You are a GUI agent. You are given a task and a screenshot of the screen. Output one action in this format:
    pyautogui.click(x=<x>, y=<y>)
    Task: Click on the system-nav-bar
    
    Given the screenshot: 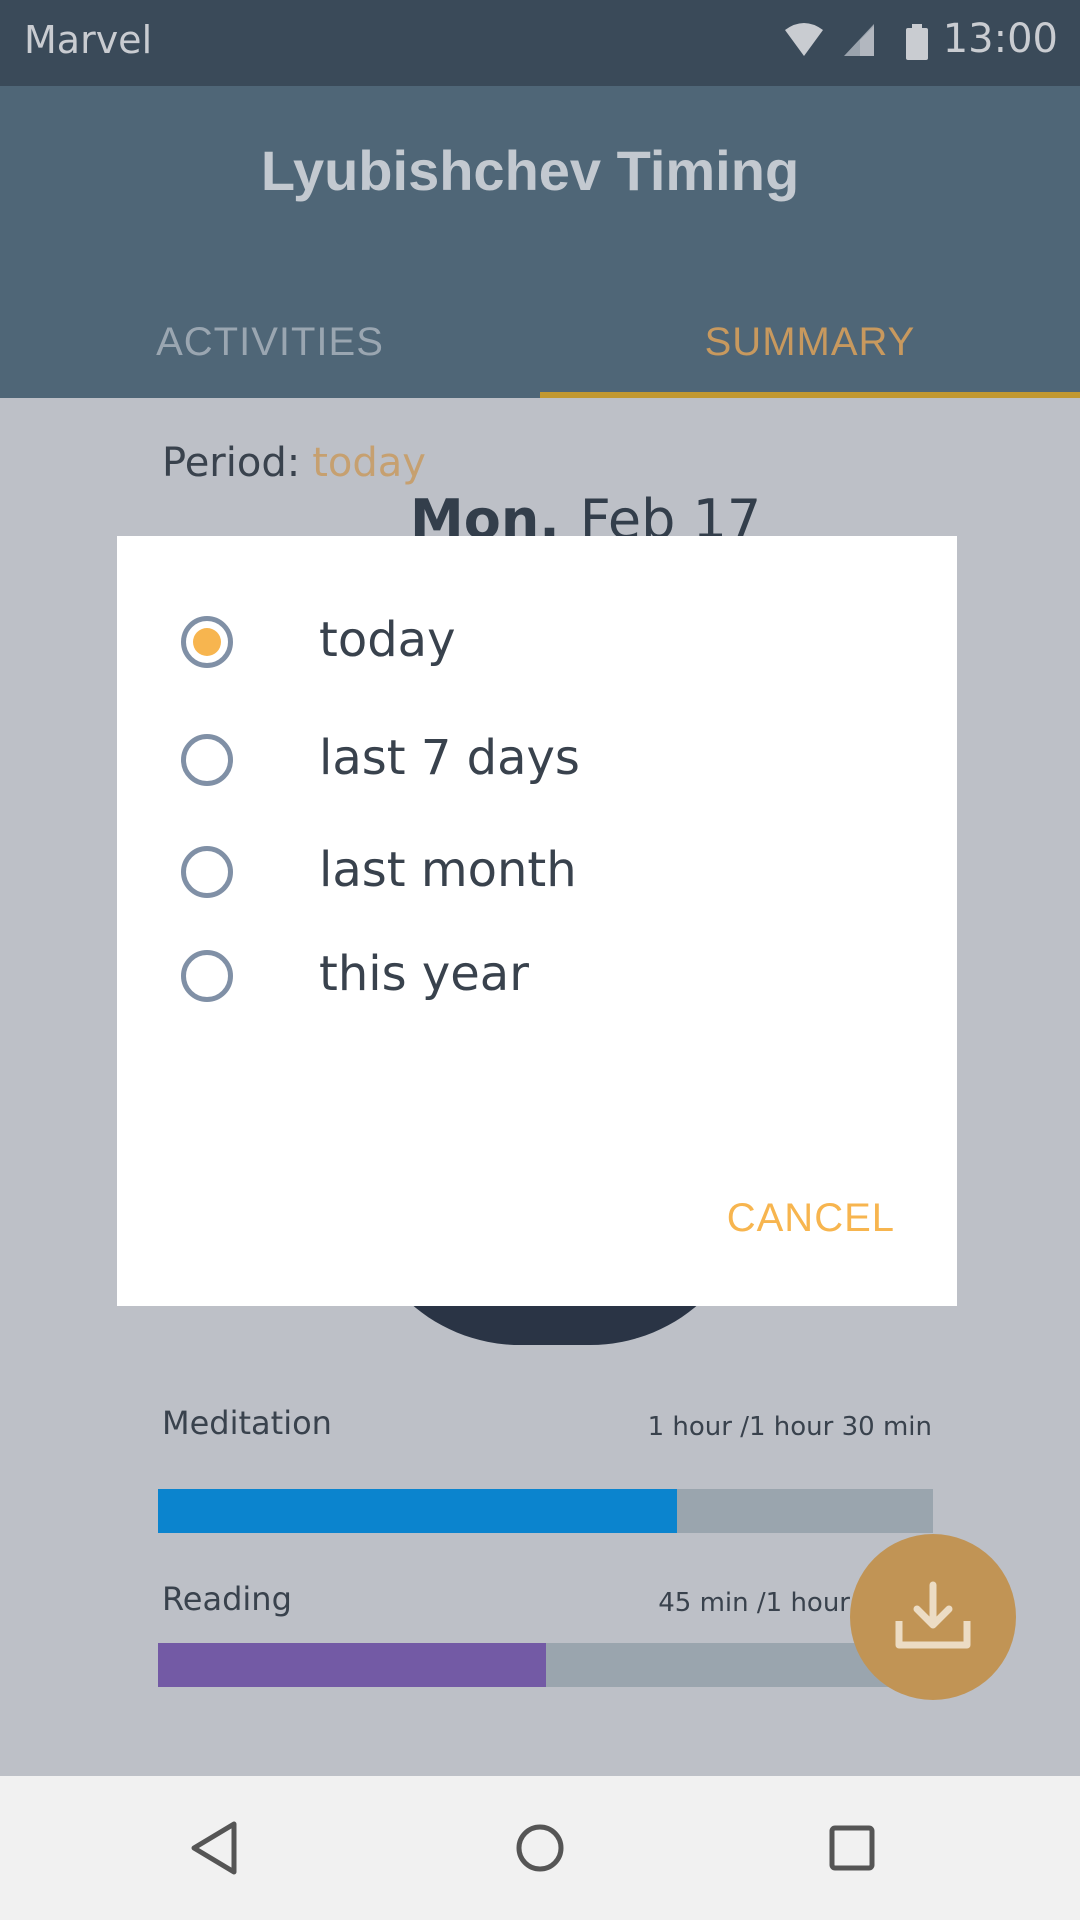 What is the action you would take?
    pyautogui.click(x=540, y=1848)
    